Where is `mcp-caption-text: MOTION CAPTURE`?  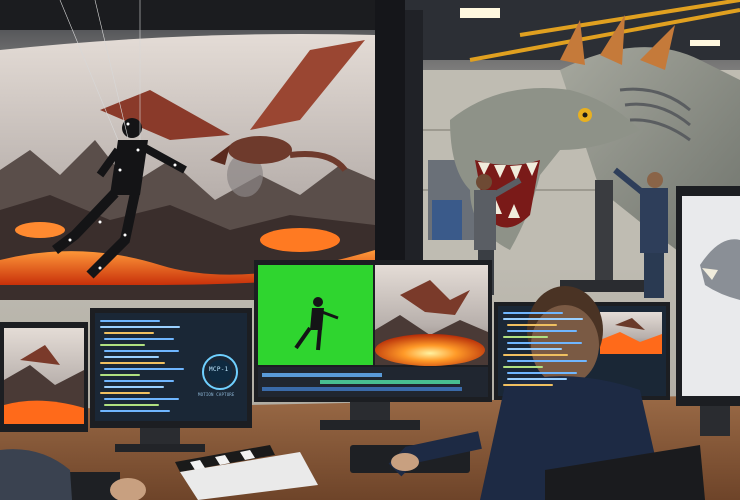
mcp-caption-text: MOTION CAPTURE is located at coordinates (216, 394).